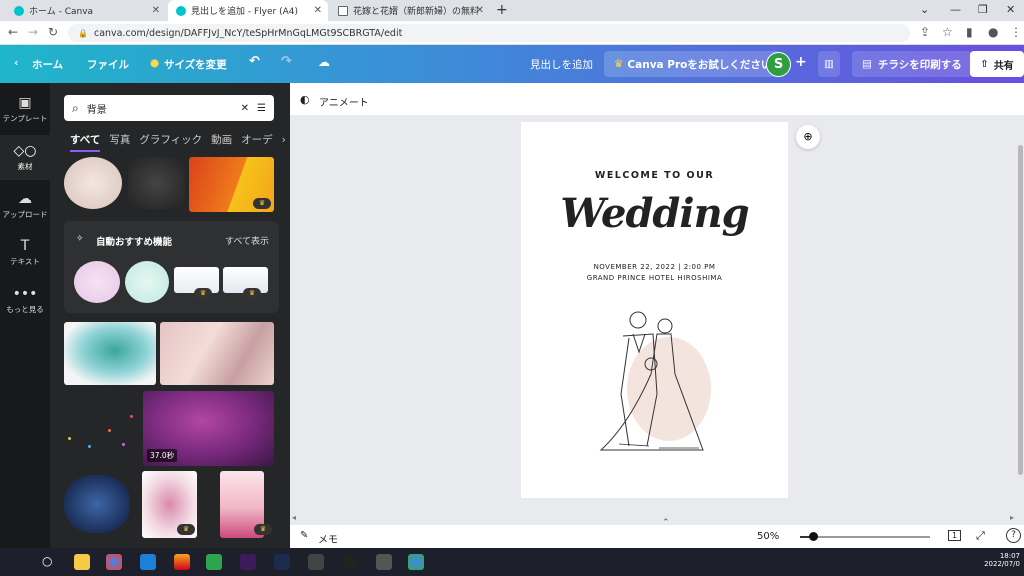 This screenshot has width=1024, height=576. What do you see at coordinates (993, 32) in the screenshot?
I see `profile-icon: ●` at bounding box center [993, 32].